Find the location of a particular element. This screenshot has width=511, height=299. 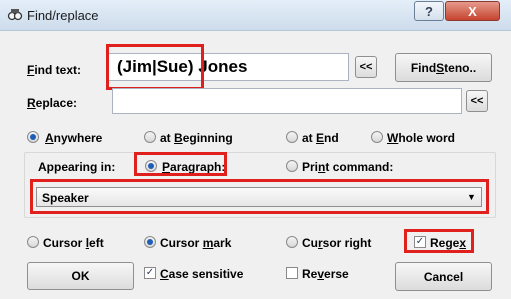

title-bar: Find/replace ? X is located at coordinates (255, 15).